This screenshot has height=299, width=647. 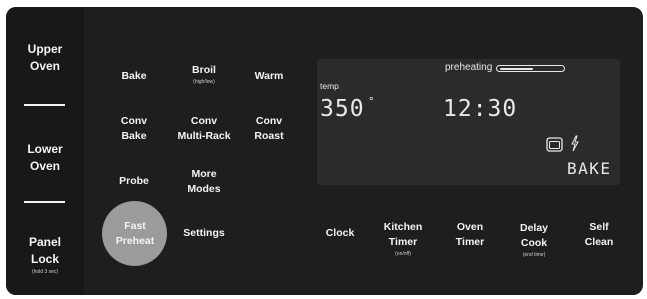 I want to click on kitchen-timer-button: Kitchen Timer (on/off), so click(x=403, y=239).